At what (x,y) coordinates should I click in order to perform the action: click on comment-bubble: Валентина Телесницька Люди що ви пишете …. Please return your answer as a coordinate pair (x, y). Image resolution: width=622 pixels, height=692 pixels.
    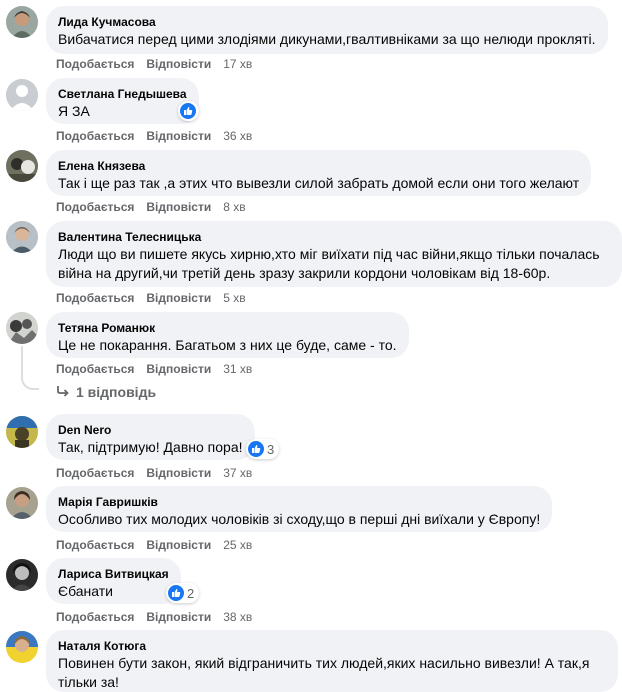
    Looking at the image, I should click on (334, 254).